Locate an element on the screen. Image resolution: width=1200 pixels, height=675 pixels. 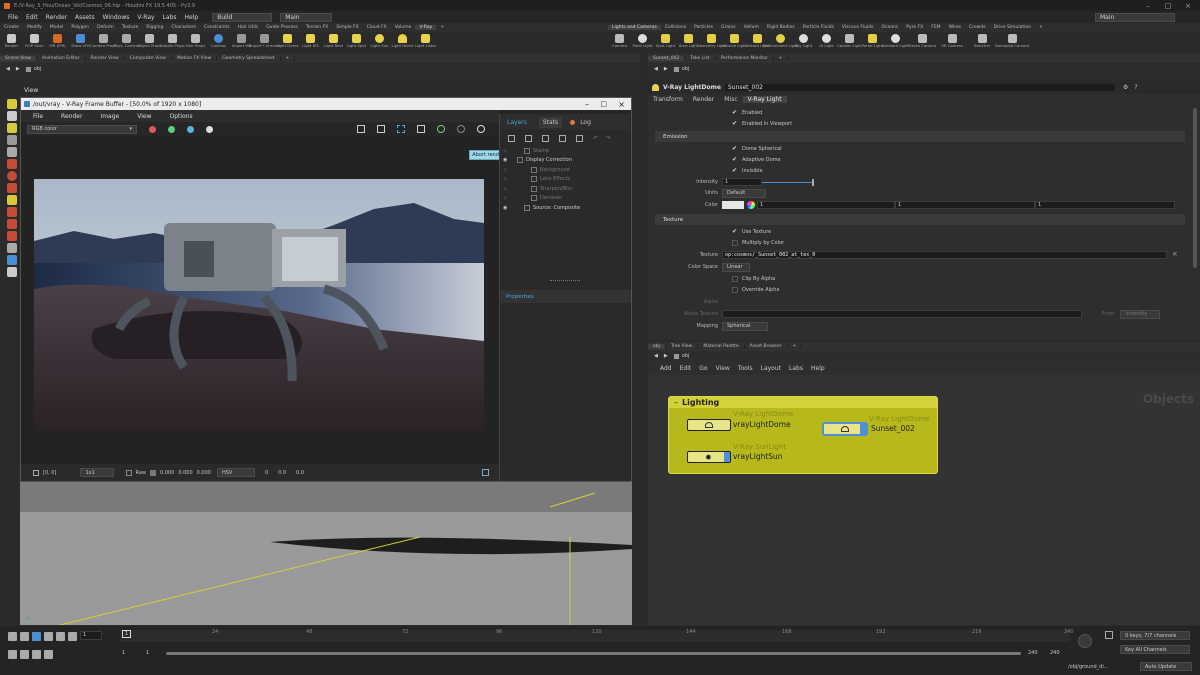
shelf-tab: Rigging is located at coordinates (154, 27).